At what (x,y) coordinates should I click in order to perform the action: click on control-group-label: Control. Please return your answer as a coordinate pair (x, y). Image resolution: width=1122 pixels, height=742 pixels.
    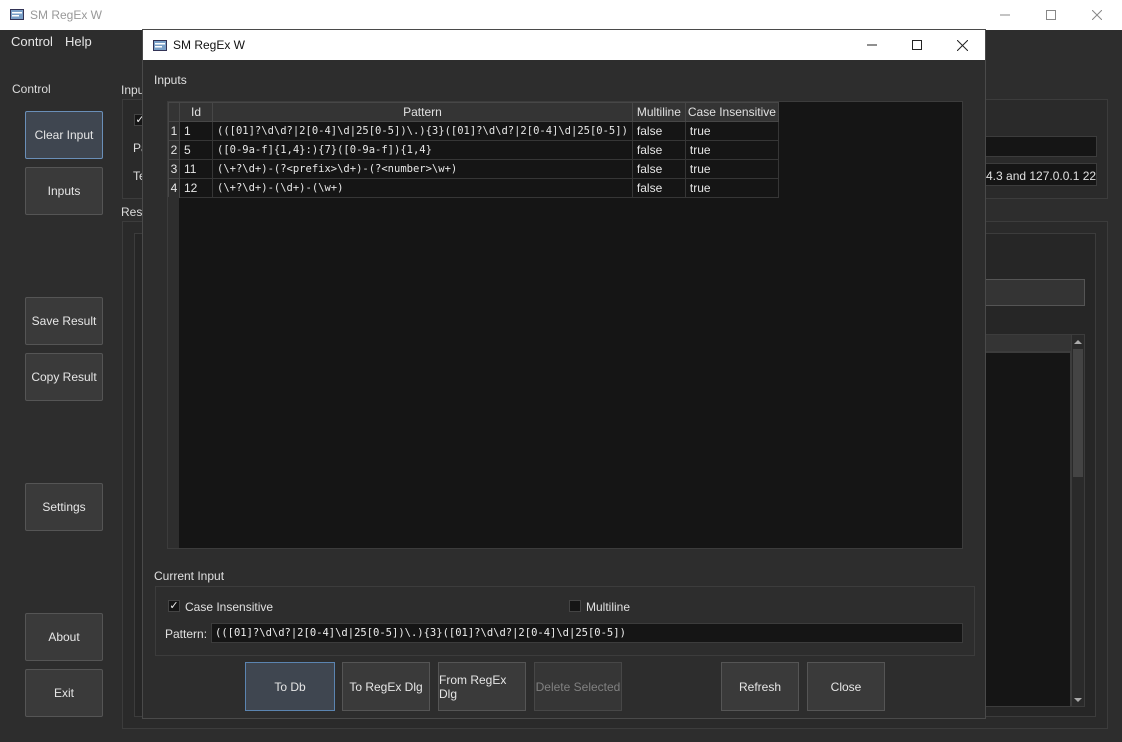
    Looking at the image, I should click on (31, 89).